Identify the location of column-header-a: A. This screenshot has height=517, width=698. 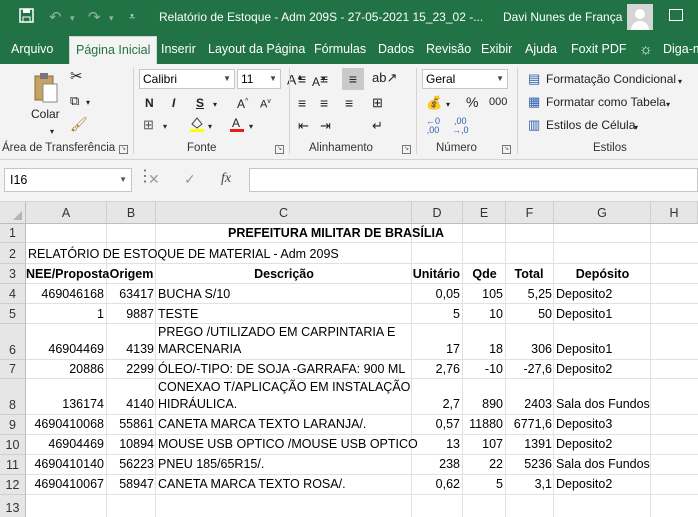
(66, 213).